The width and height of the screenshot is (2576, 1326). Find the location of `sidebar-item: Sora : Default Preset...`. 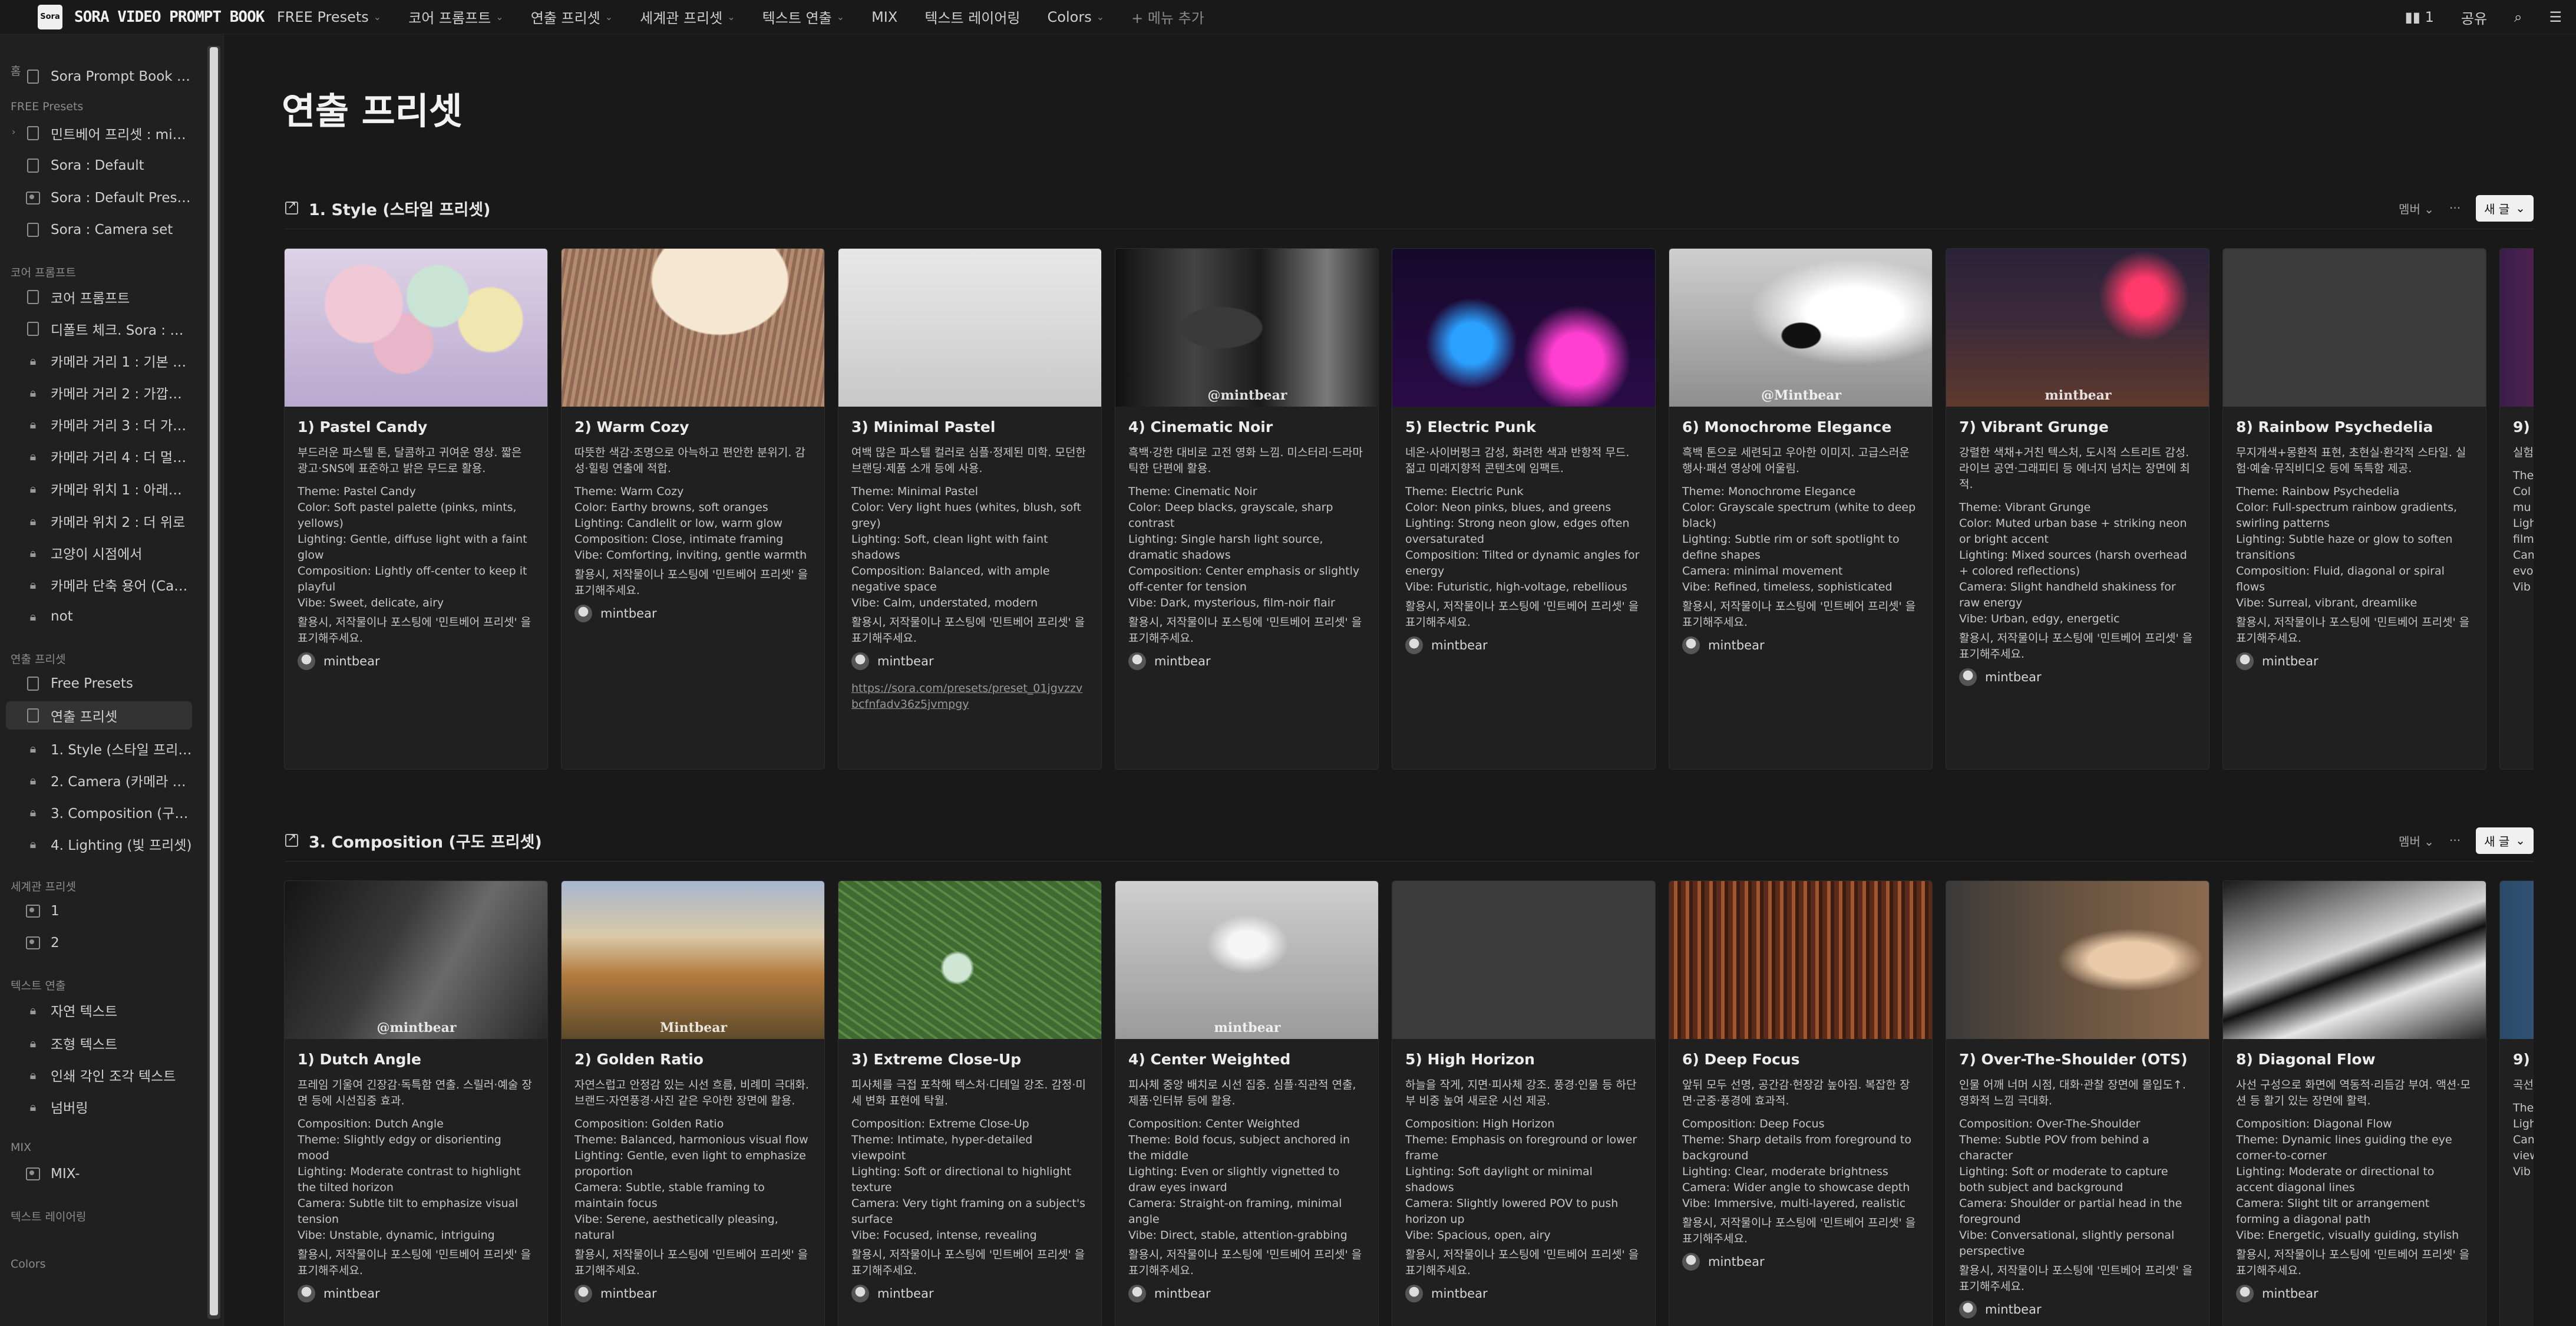

sidebar-item: Sora : Default Preset... is located at coordinates (109, 198).